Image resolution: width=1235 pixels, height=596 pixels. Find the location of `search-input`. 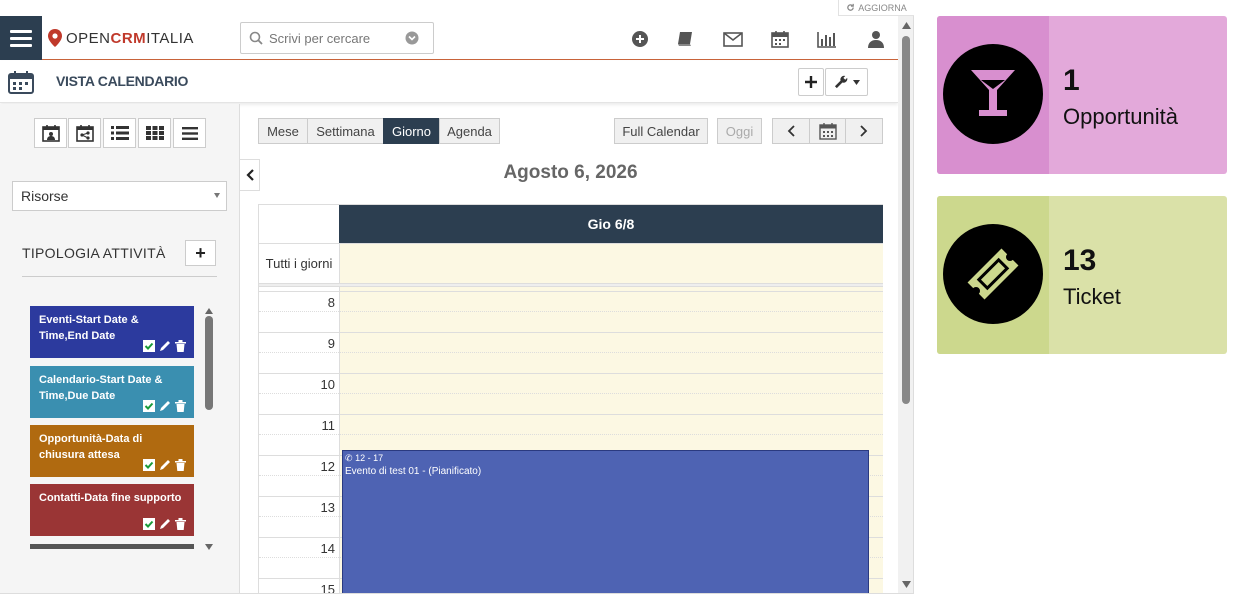

search-input is located at coordinates (334, 38).